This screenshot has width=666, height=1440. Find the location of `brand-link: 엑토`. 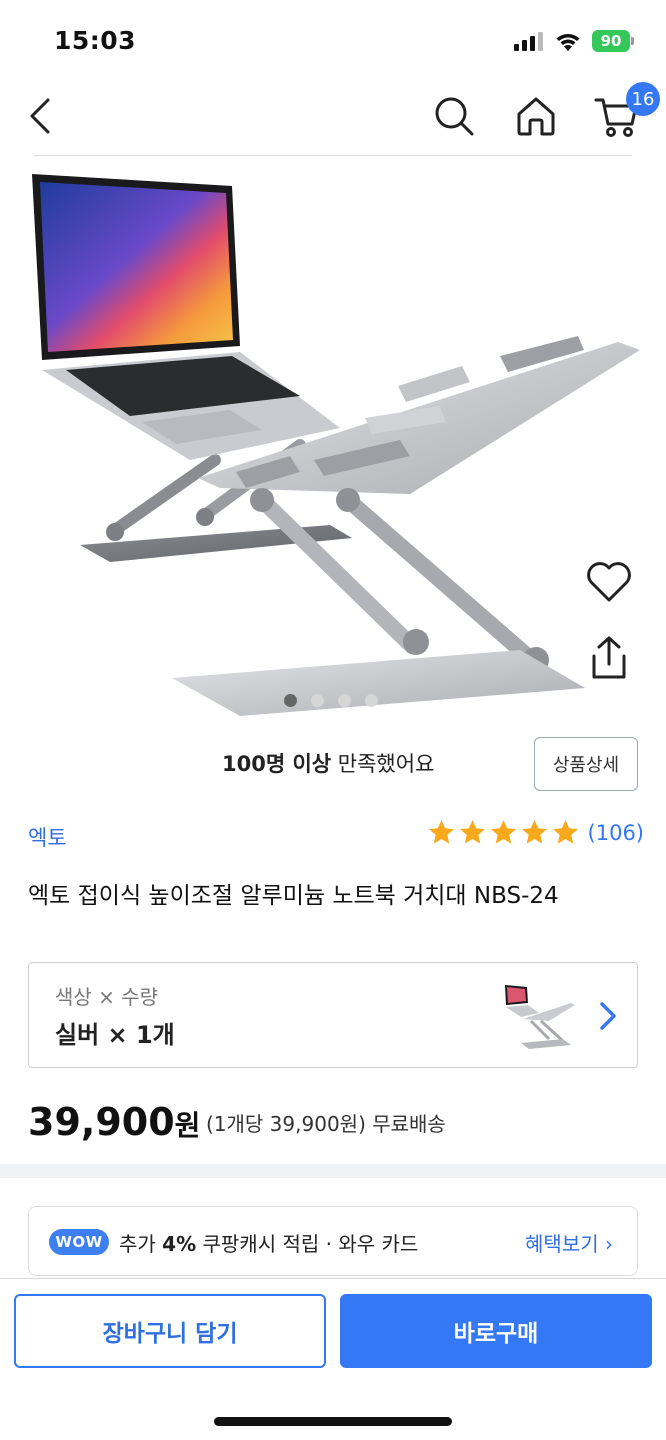

brand-link: 엑토 is located at coordinates (47, 837).